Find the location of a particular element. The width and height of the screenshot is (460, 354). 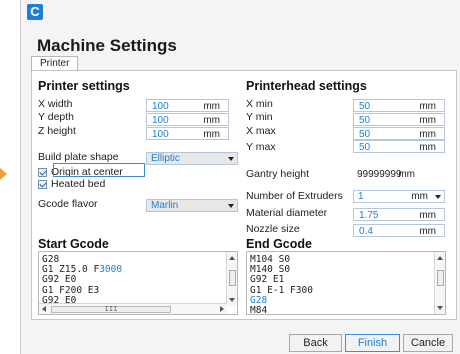

y-max-input: 50 mm is located at coordinates (399, 146).